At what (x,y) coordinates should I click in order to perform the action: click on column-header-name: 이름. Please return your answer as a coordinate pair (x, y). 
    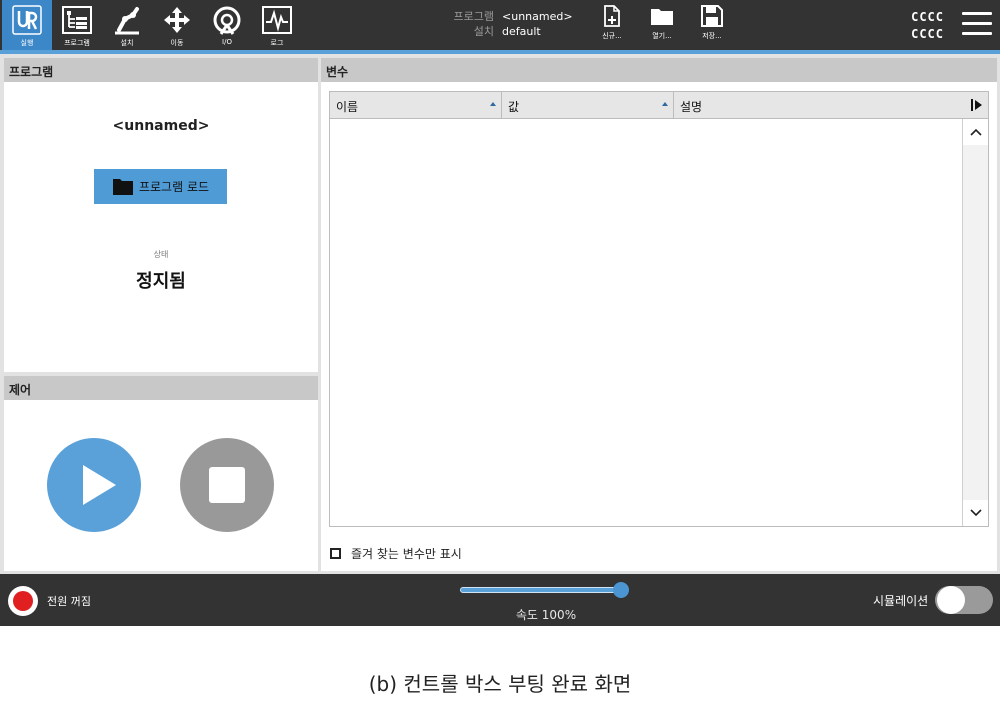
    Looking at the image, I should click on (416, 105).